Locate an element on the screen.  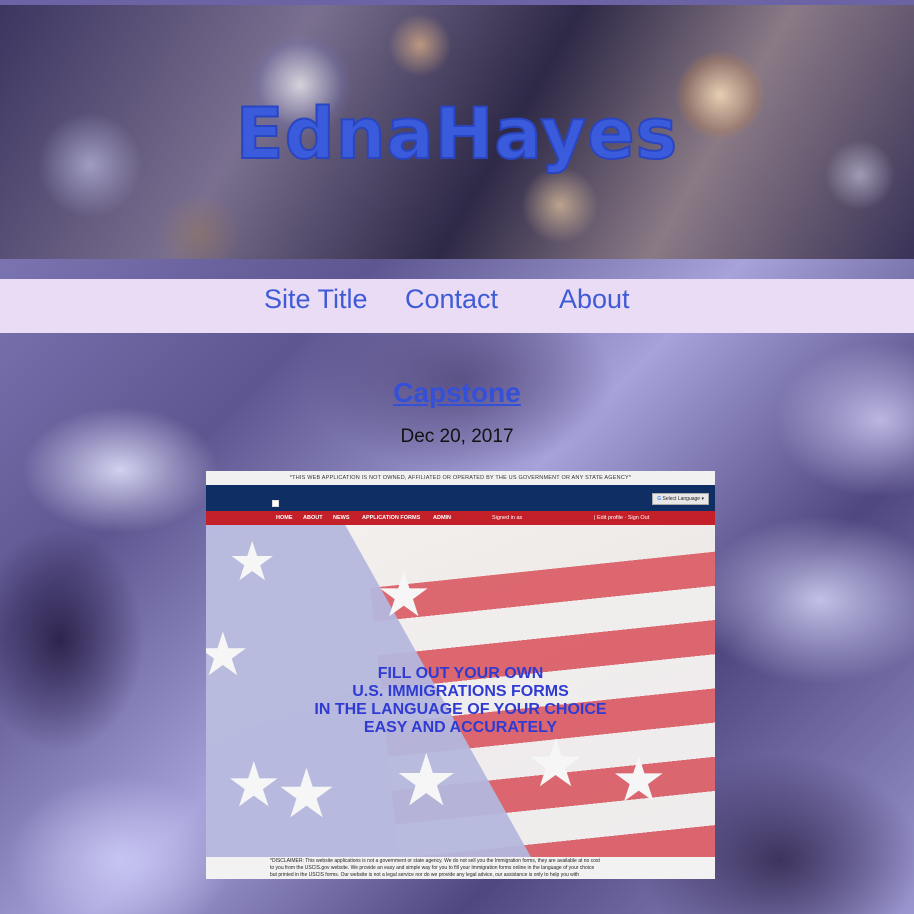
nav-contact: Contact is located at coordinates (451, 299).